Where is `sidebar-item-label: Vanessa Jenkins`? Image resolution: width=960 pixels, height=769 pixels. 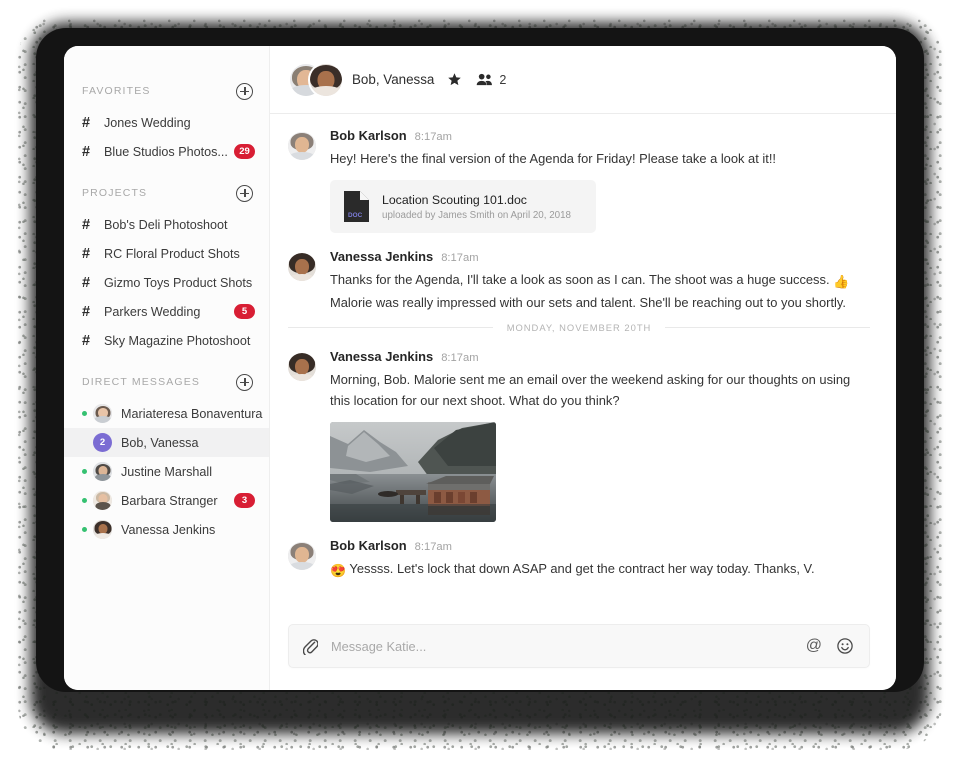 sidebar-item-label: Vanessa Jenkins is located at coordinates (168, 529).